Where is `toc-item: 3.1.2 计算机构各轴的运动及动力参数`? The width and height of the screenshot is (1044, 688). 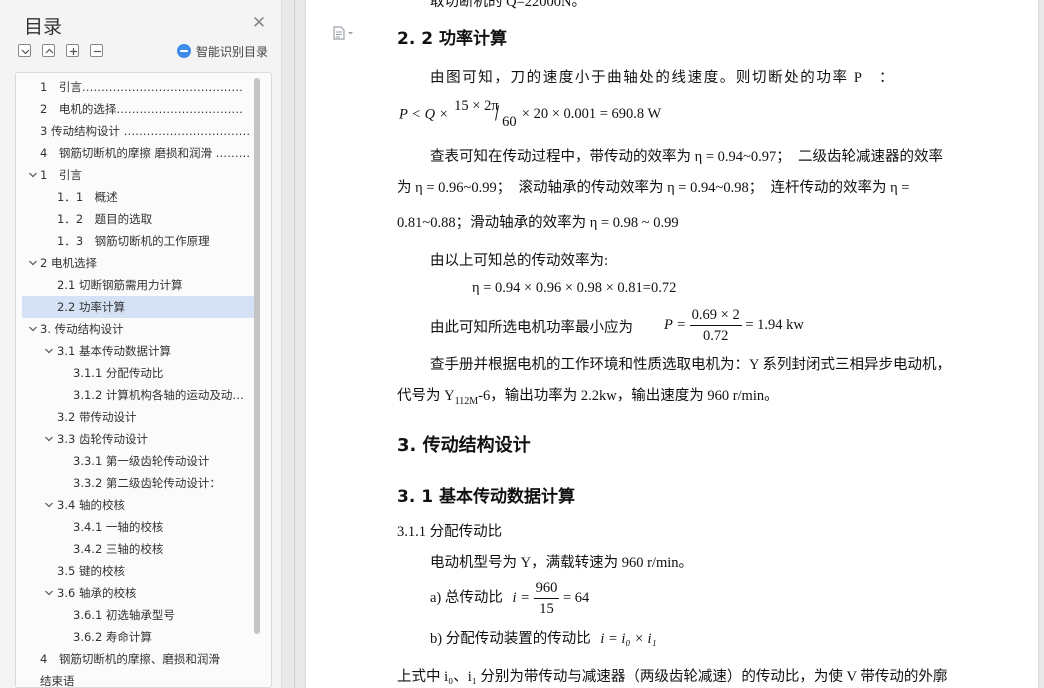 toc-item: 3.1.2 计算机构各轴的运动及动力参数 is located at coordinates (138, 395).